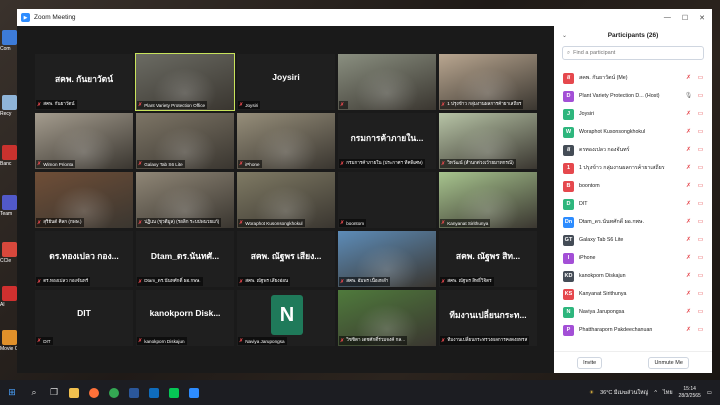 This screenshot has height=405, width=720. I want to click on participant-row: Bboontom ✗ ▭, so click(633, 186).